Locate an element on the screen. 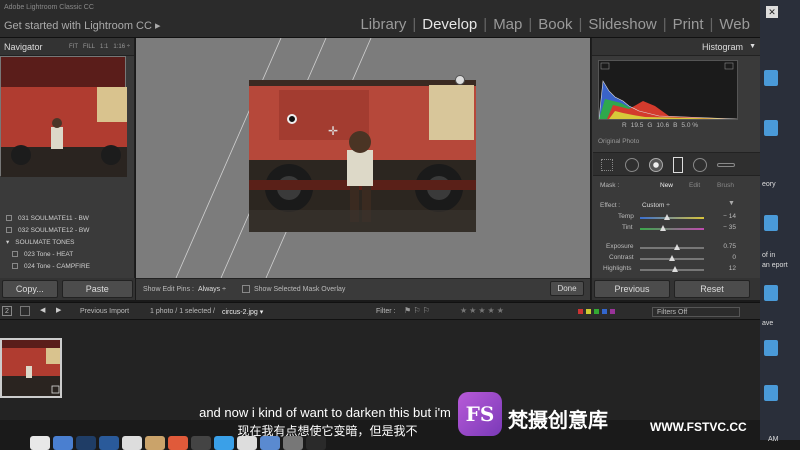  zoom-1-1: 1:1 is located at coordinates (104, 47).